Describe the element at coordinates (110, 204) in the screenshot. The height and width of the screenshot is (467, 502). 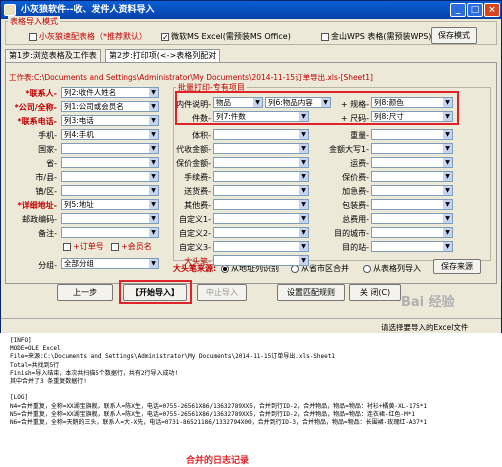
I see `field-select: 列5:地址 ▼` at that location.